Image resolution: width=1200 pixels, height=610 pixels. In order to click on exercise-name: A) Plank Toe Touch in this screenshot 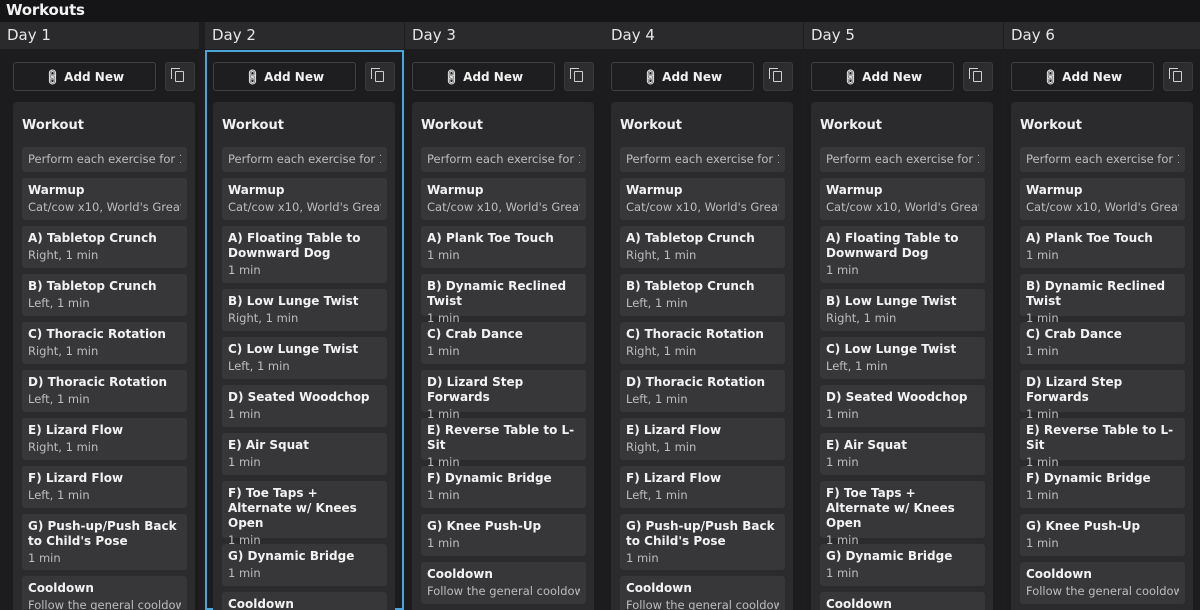, I will do `click(490, 238)`.